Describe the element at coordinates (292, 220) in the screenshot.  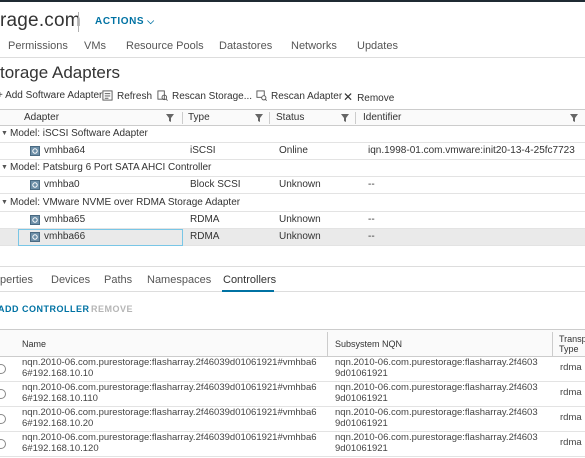
I see `table-row: vmhba65 RDMA Unknown --` at that location.